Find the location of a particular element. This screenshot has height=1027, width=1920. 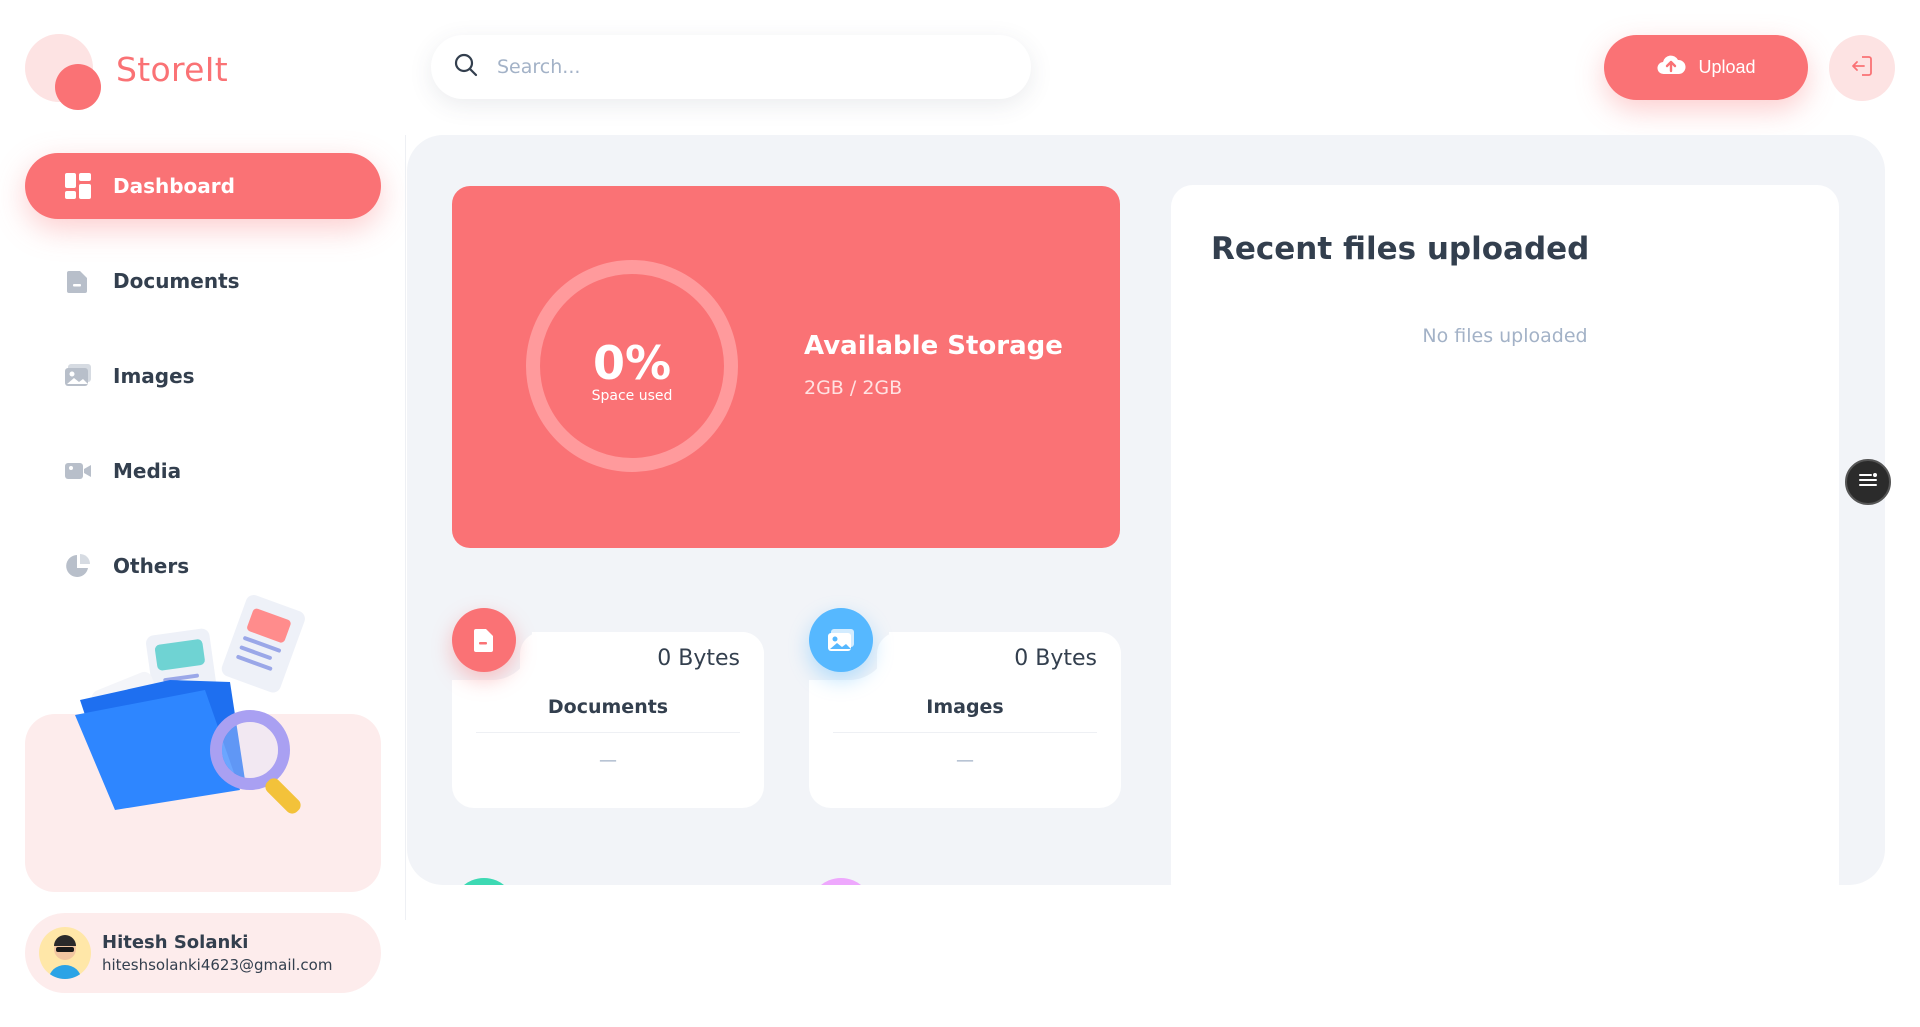

logout-button is located at coordinates (1862, 68).